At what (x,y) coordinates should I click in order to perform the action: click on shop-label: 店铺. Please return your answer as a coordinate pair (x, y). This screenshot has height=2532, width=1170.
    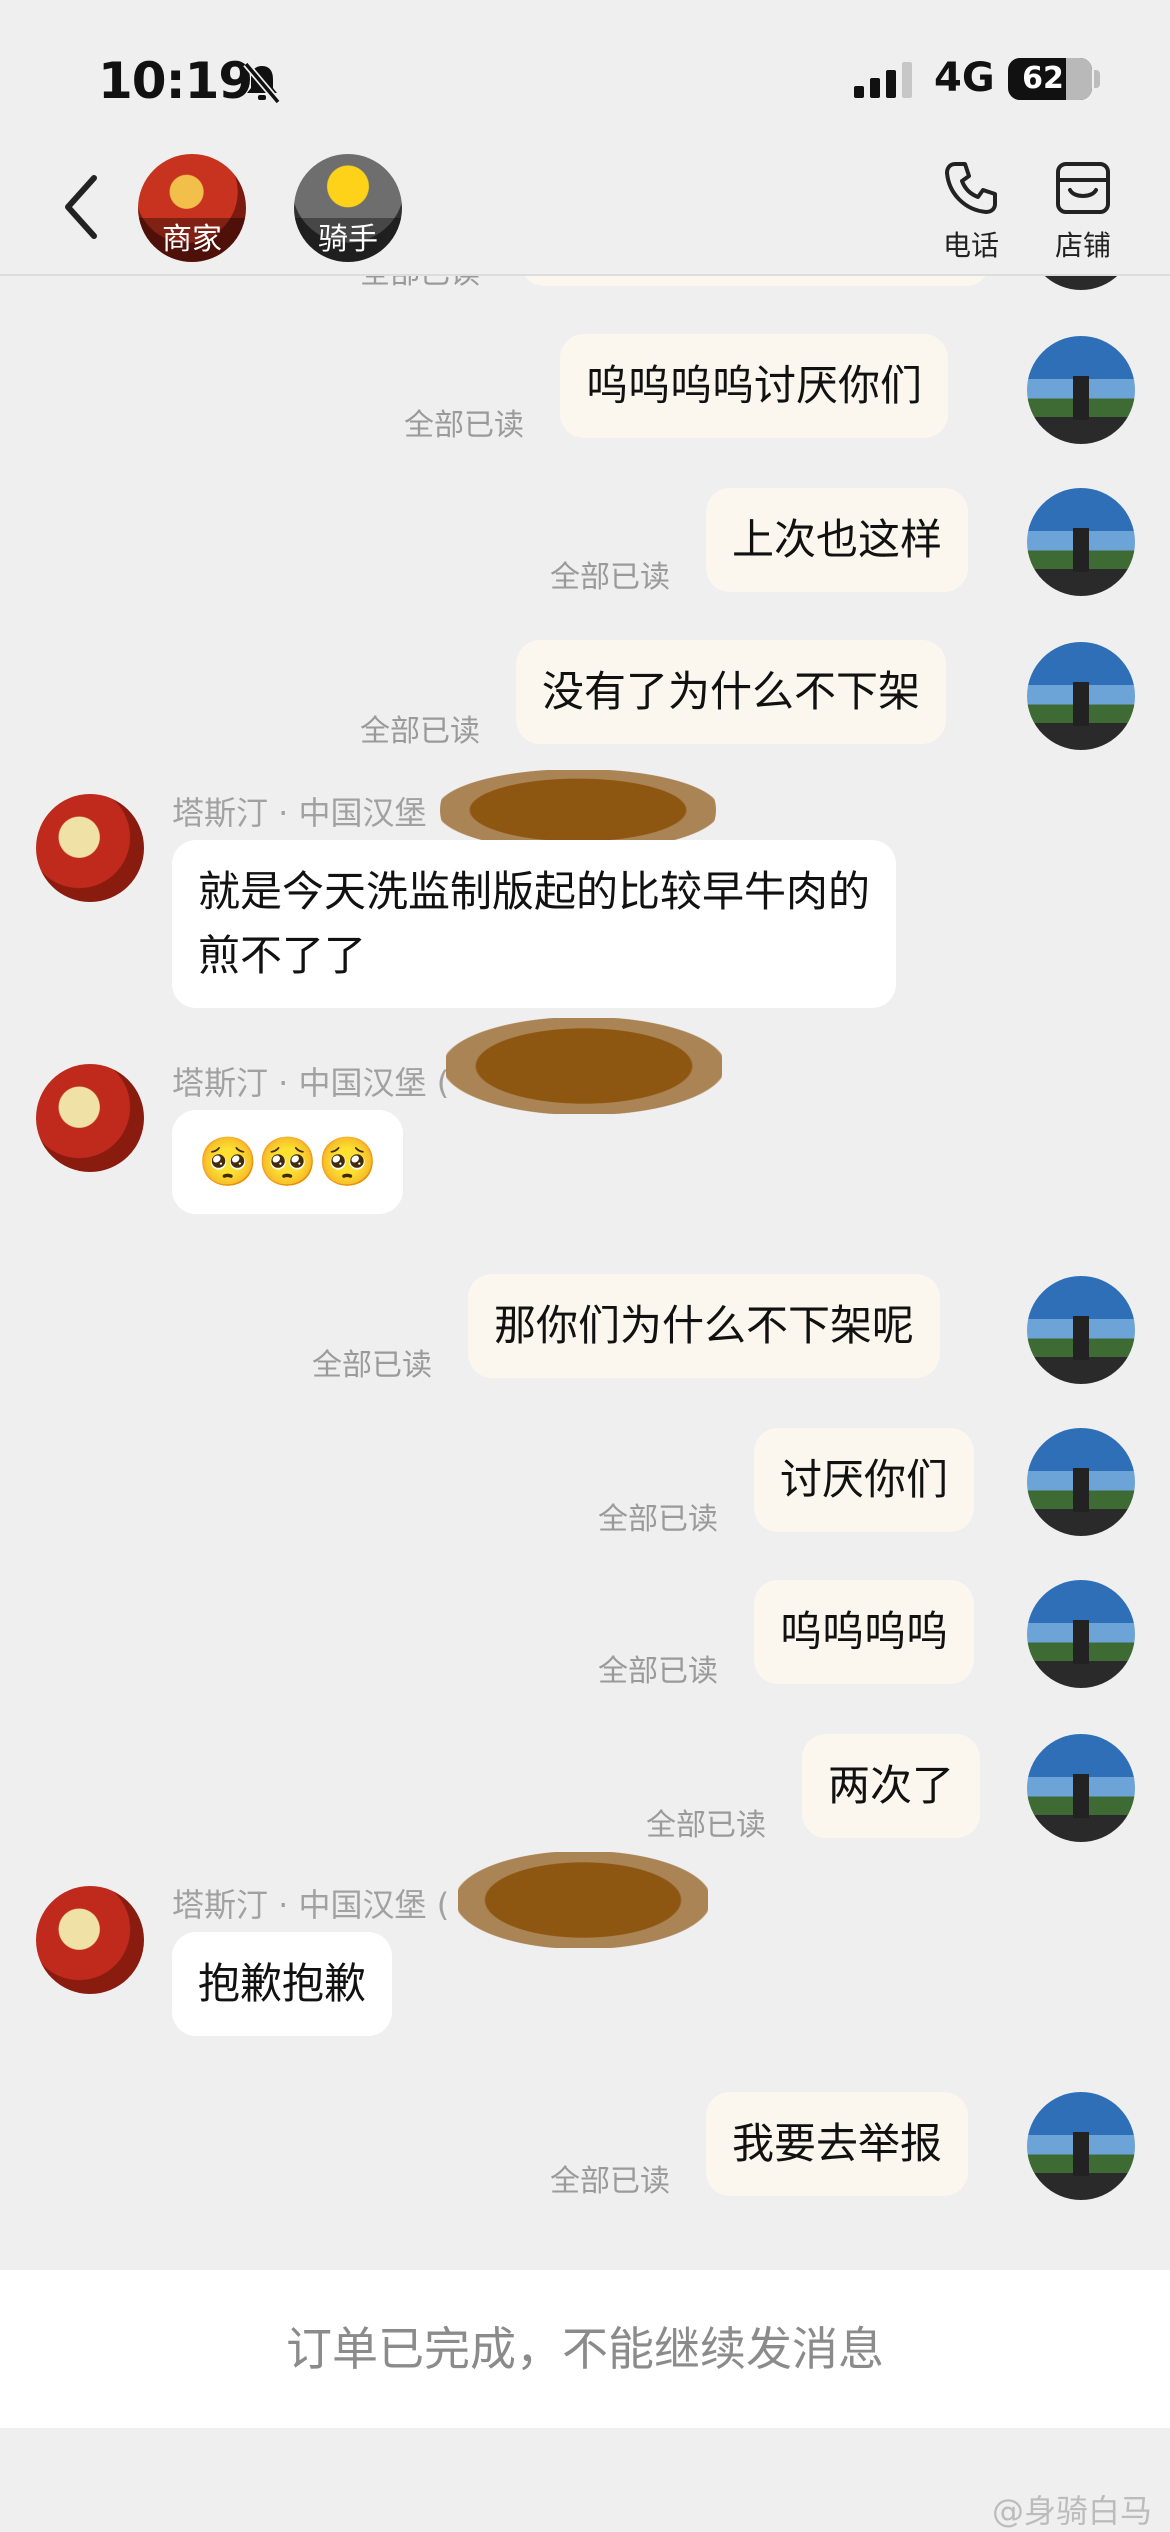
    Looking at the image, I should click on (1082, 245).